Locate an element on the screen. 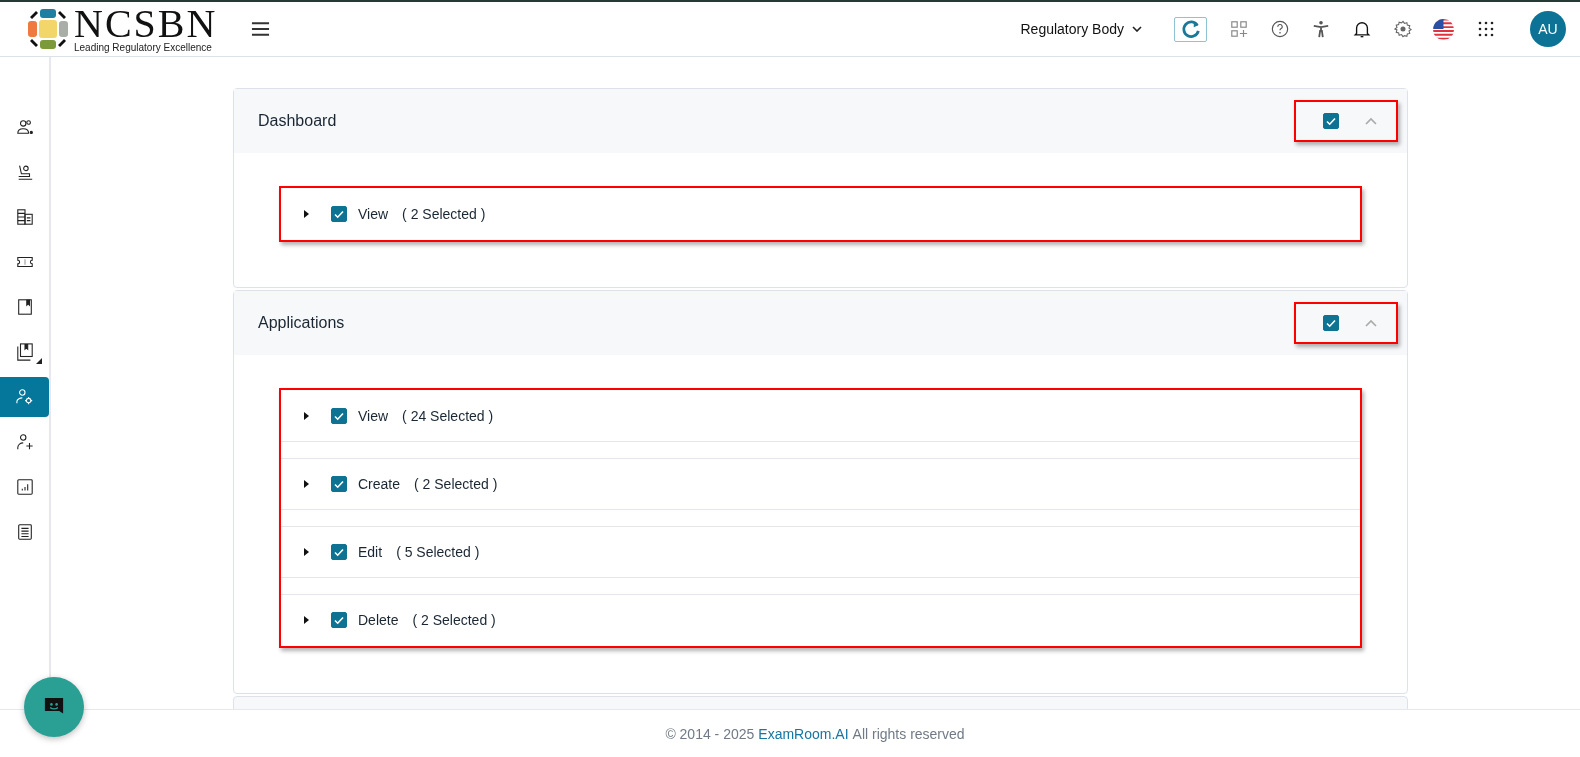  flag-icon is located at coordinates (1443, 29).